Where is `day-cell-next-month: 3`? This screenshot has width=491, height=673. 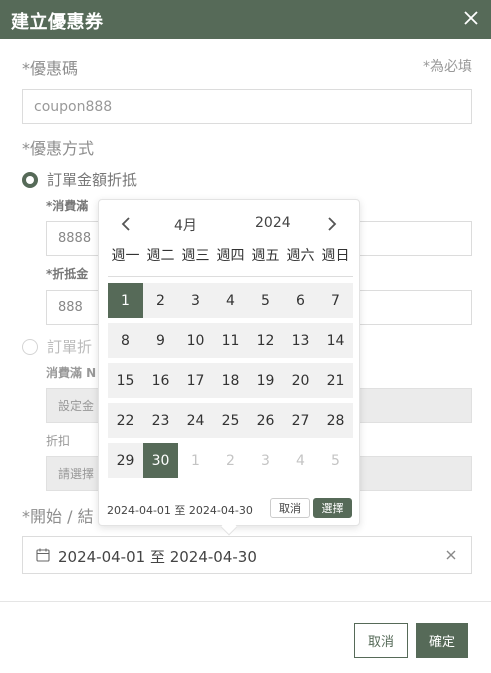
day-cell-next-month: 3 is located at coordinates (265, 460).